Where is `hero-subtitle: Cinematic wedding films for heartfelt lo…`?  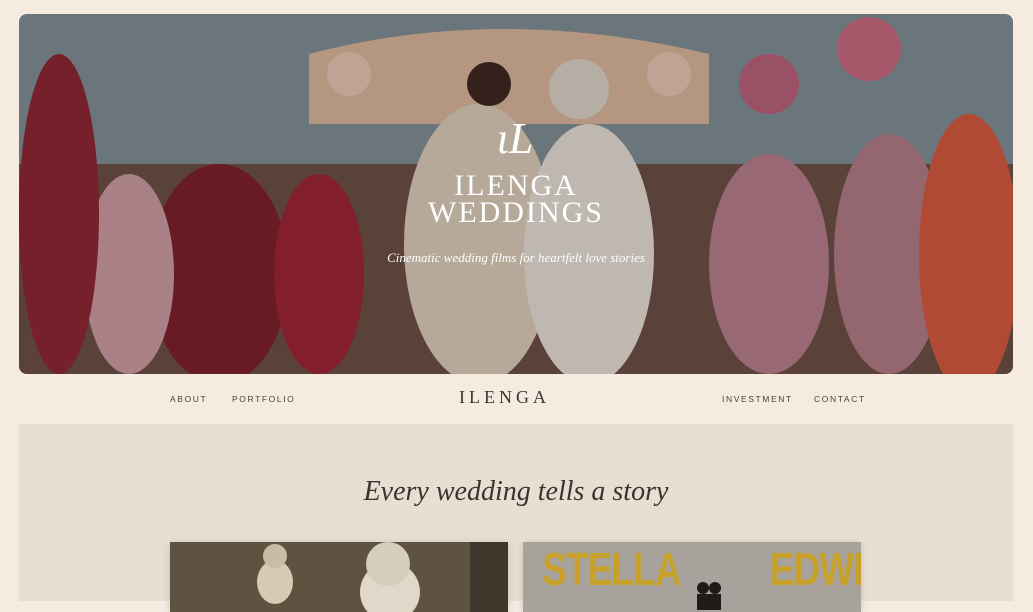
hero-subtitle: Cinematic wedding films for heartfelt lo… is located at coordinates (516, 257).